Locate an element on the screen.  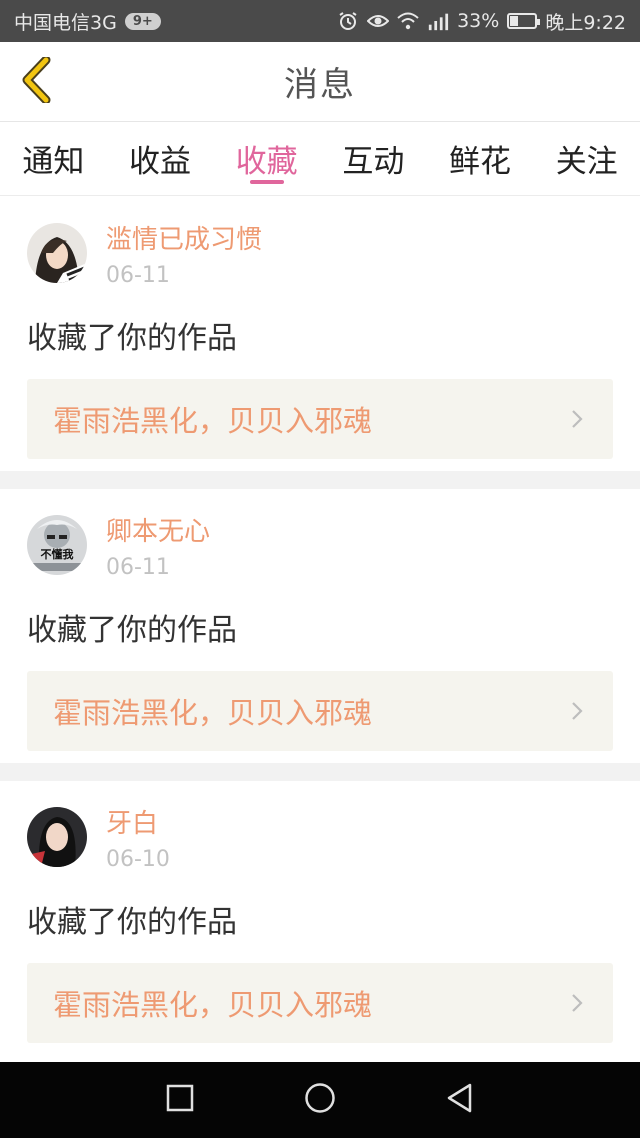
username: 滥情已成习惯 is located at coordinates (184, 240).